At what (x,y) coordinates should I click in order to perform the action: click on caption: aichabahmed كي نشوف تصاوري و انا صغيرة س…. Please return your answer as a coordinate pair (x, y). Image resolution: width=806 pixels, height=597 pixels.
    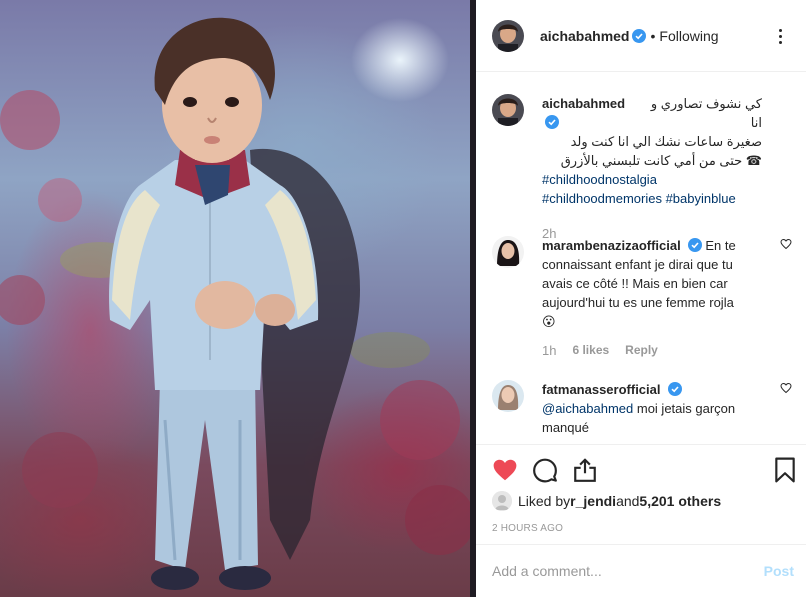
    Looking at the image, I should click on (642, 167).